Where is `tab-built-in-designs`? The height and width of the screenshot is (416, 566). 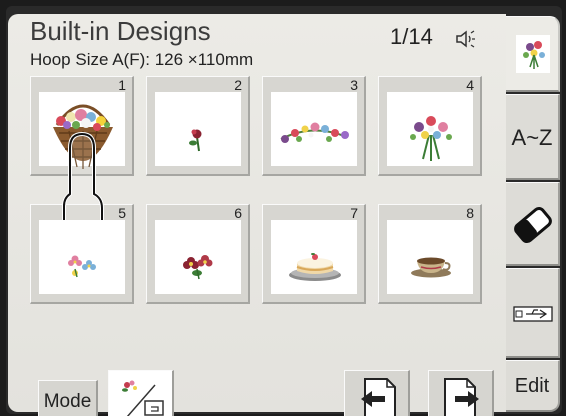 tab-built-in-designs is located at coordinates (533, 54).